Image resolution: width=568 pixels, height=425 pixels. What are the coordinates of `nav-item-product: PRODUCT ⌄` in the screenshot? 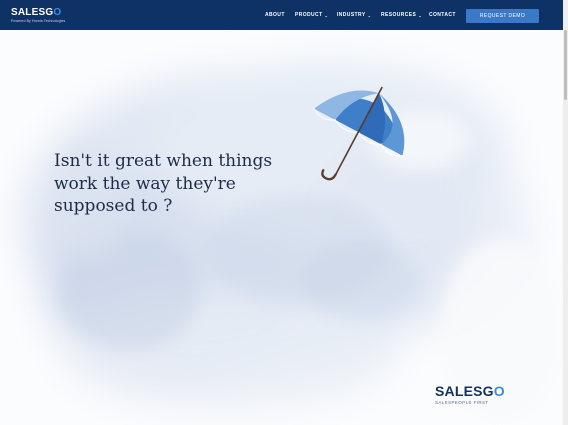 It's located at (311, 15).